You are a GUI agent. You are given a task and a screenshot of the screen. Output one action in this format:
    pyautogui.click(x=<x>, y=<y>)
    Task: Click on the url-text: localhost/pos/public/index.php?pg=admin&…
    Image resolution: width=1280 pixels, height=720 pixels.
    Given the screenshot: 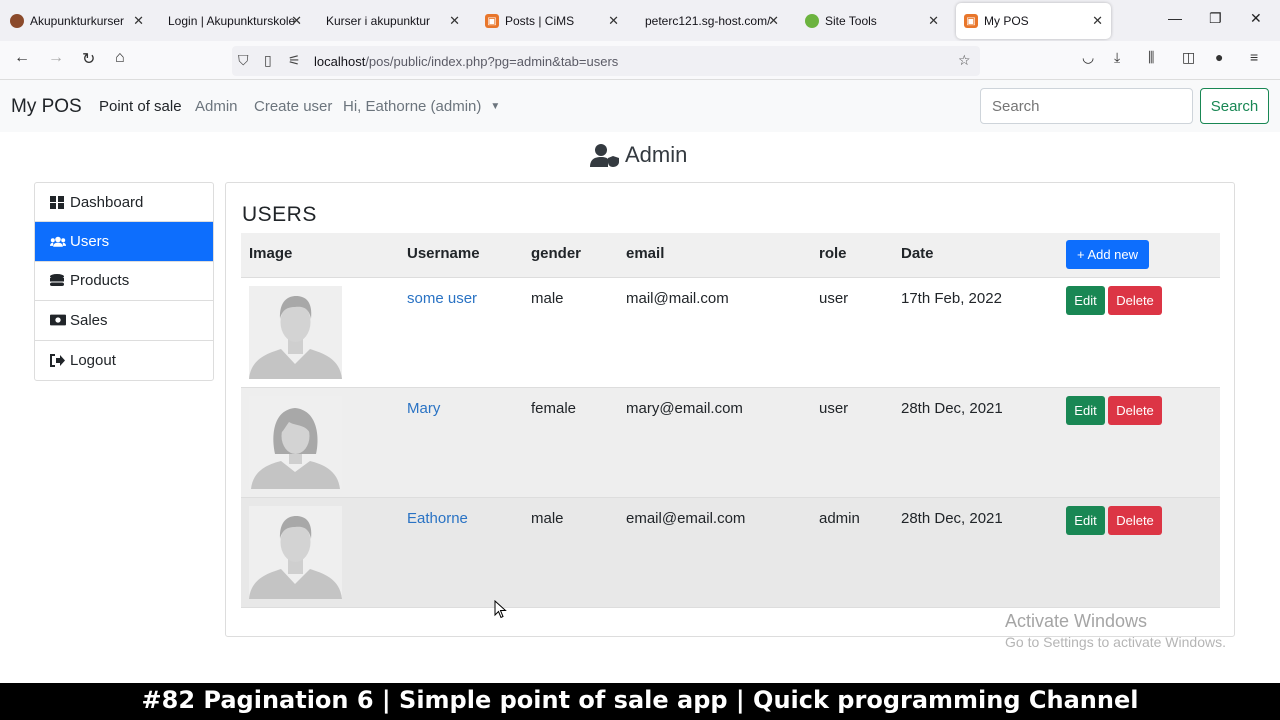 What is the action you would take?
    pyautogui.click(x=466, y=61)
    